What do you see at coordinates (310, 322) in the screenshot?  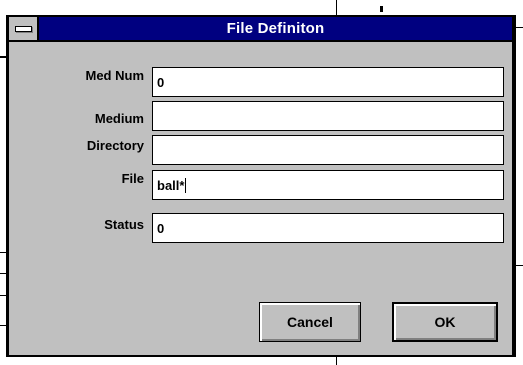 I see `cancel-button: Cancel` at bounding box center [310, 322].